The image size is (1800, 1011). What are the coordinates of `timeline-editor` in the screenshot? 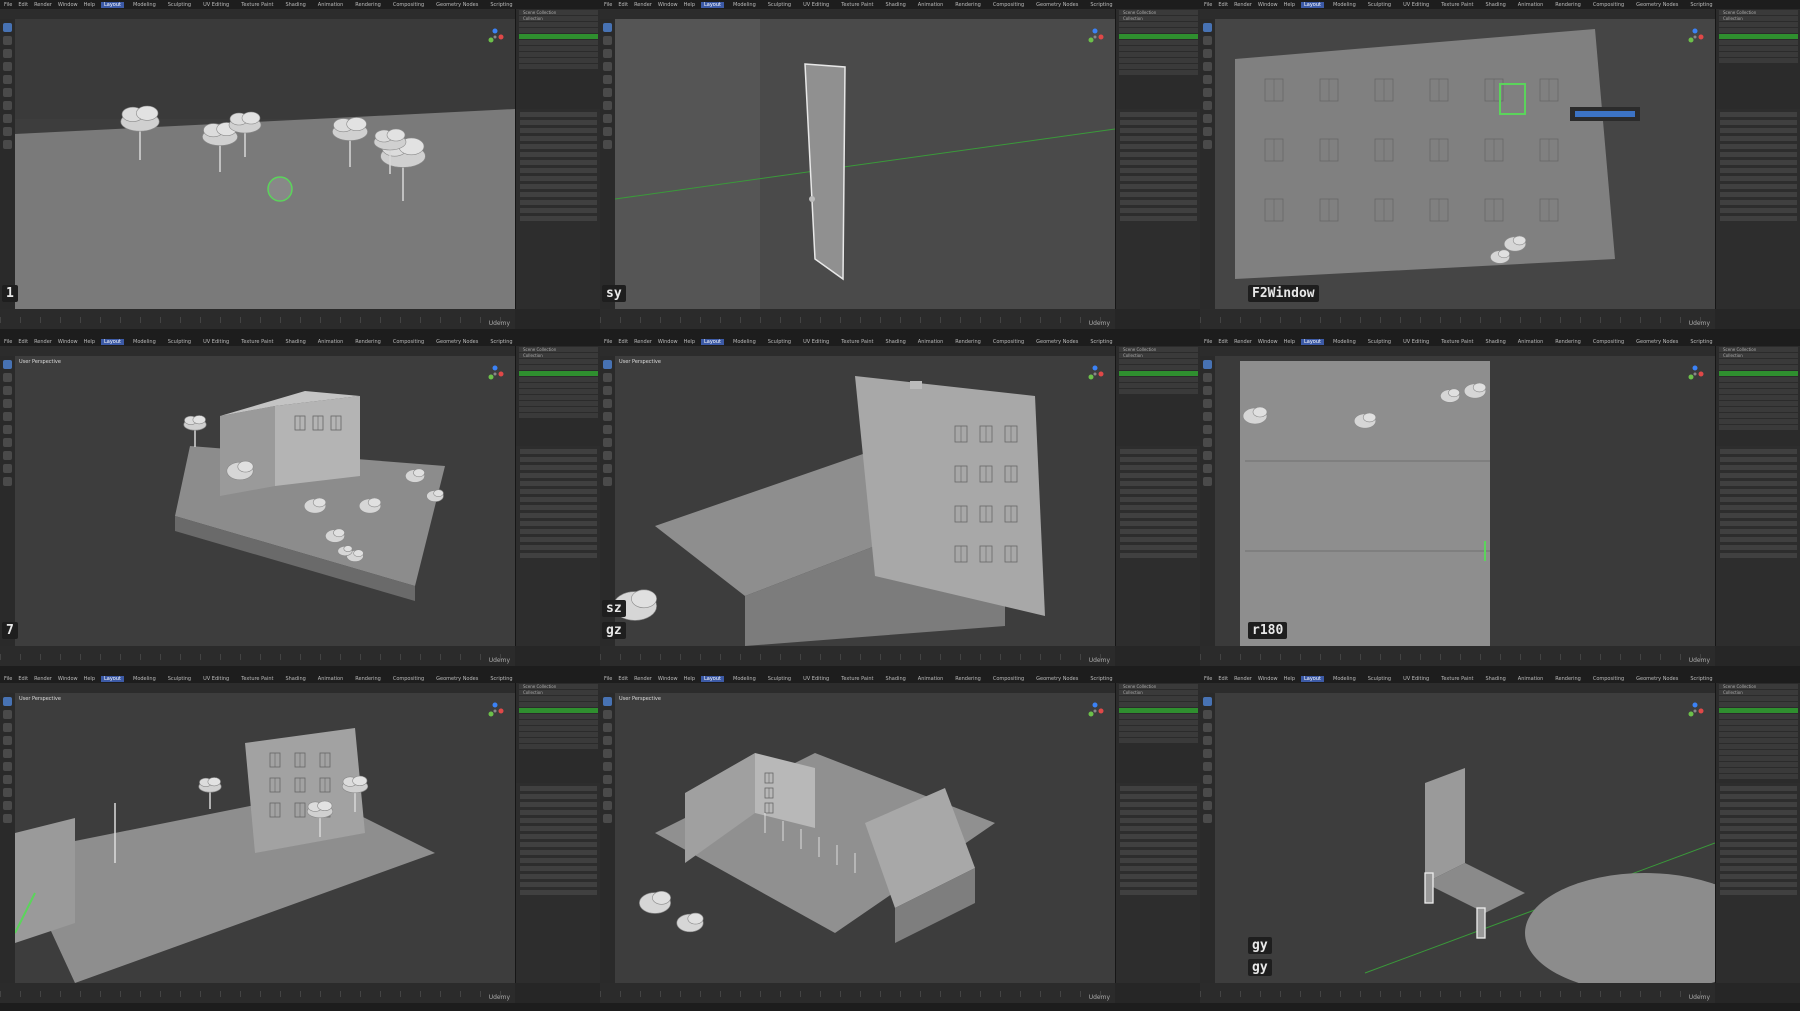 It's located at (257, 656).